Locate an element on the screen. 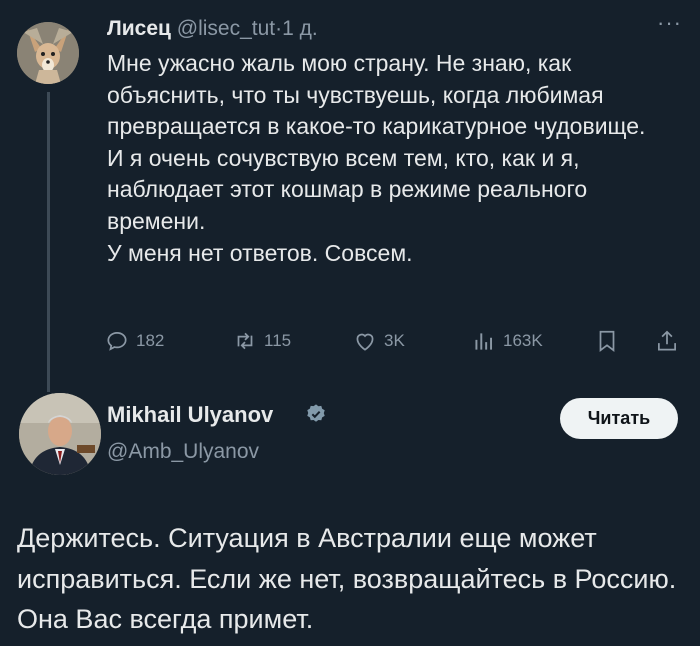  view-count: 163K is located at coordinates (523, 340).